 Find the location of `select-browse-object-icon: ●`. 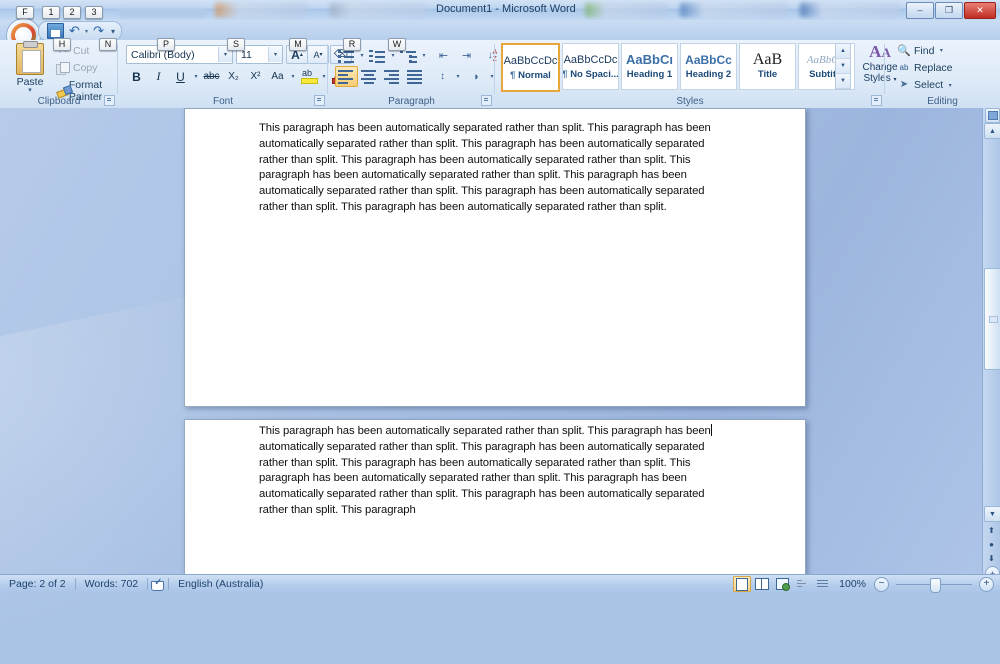

select-browse-object-icon: ● is located at coordinates (991, 544).